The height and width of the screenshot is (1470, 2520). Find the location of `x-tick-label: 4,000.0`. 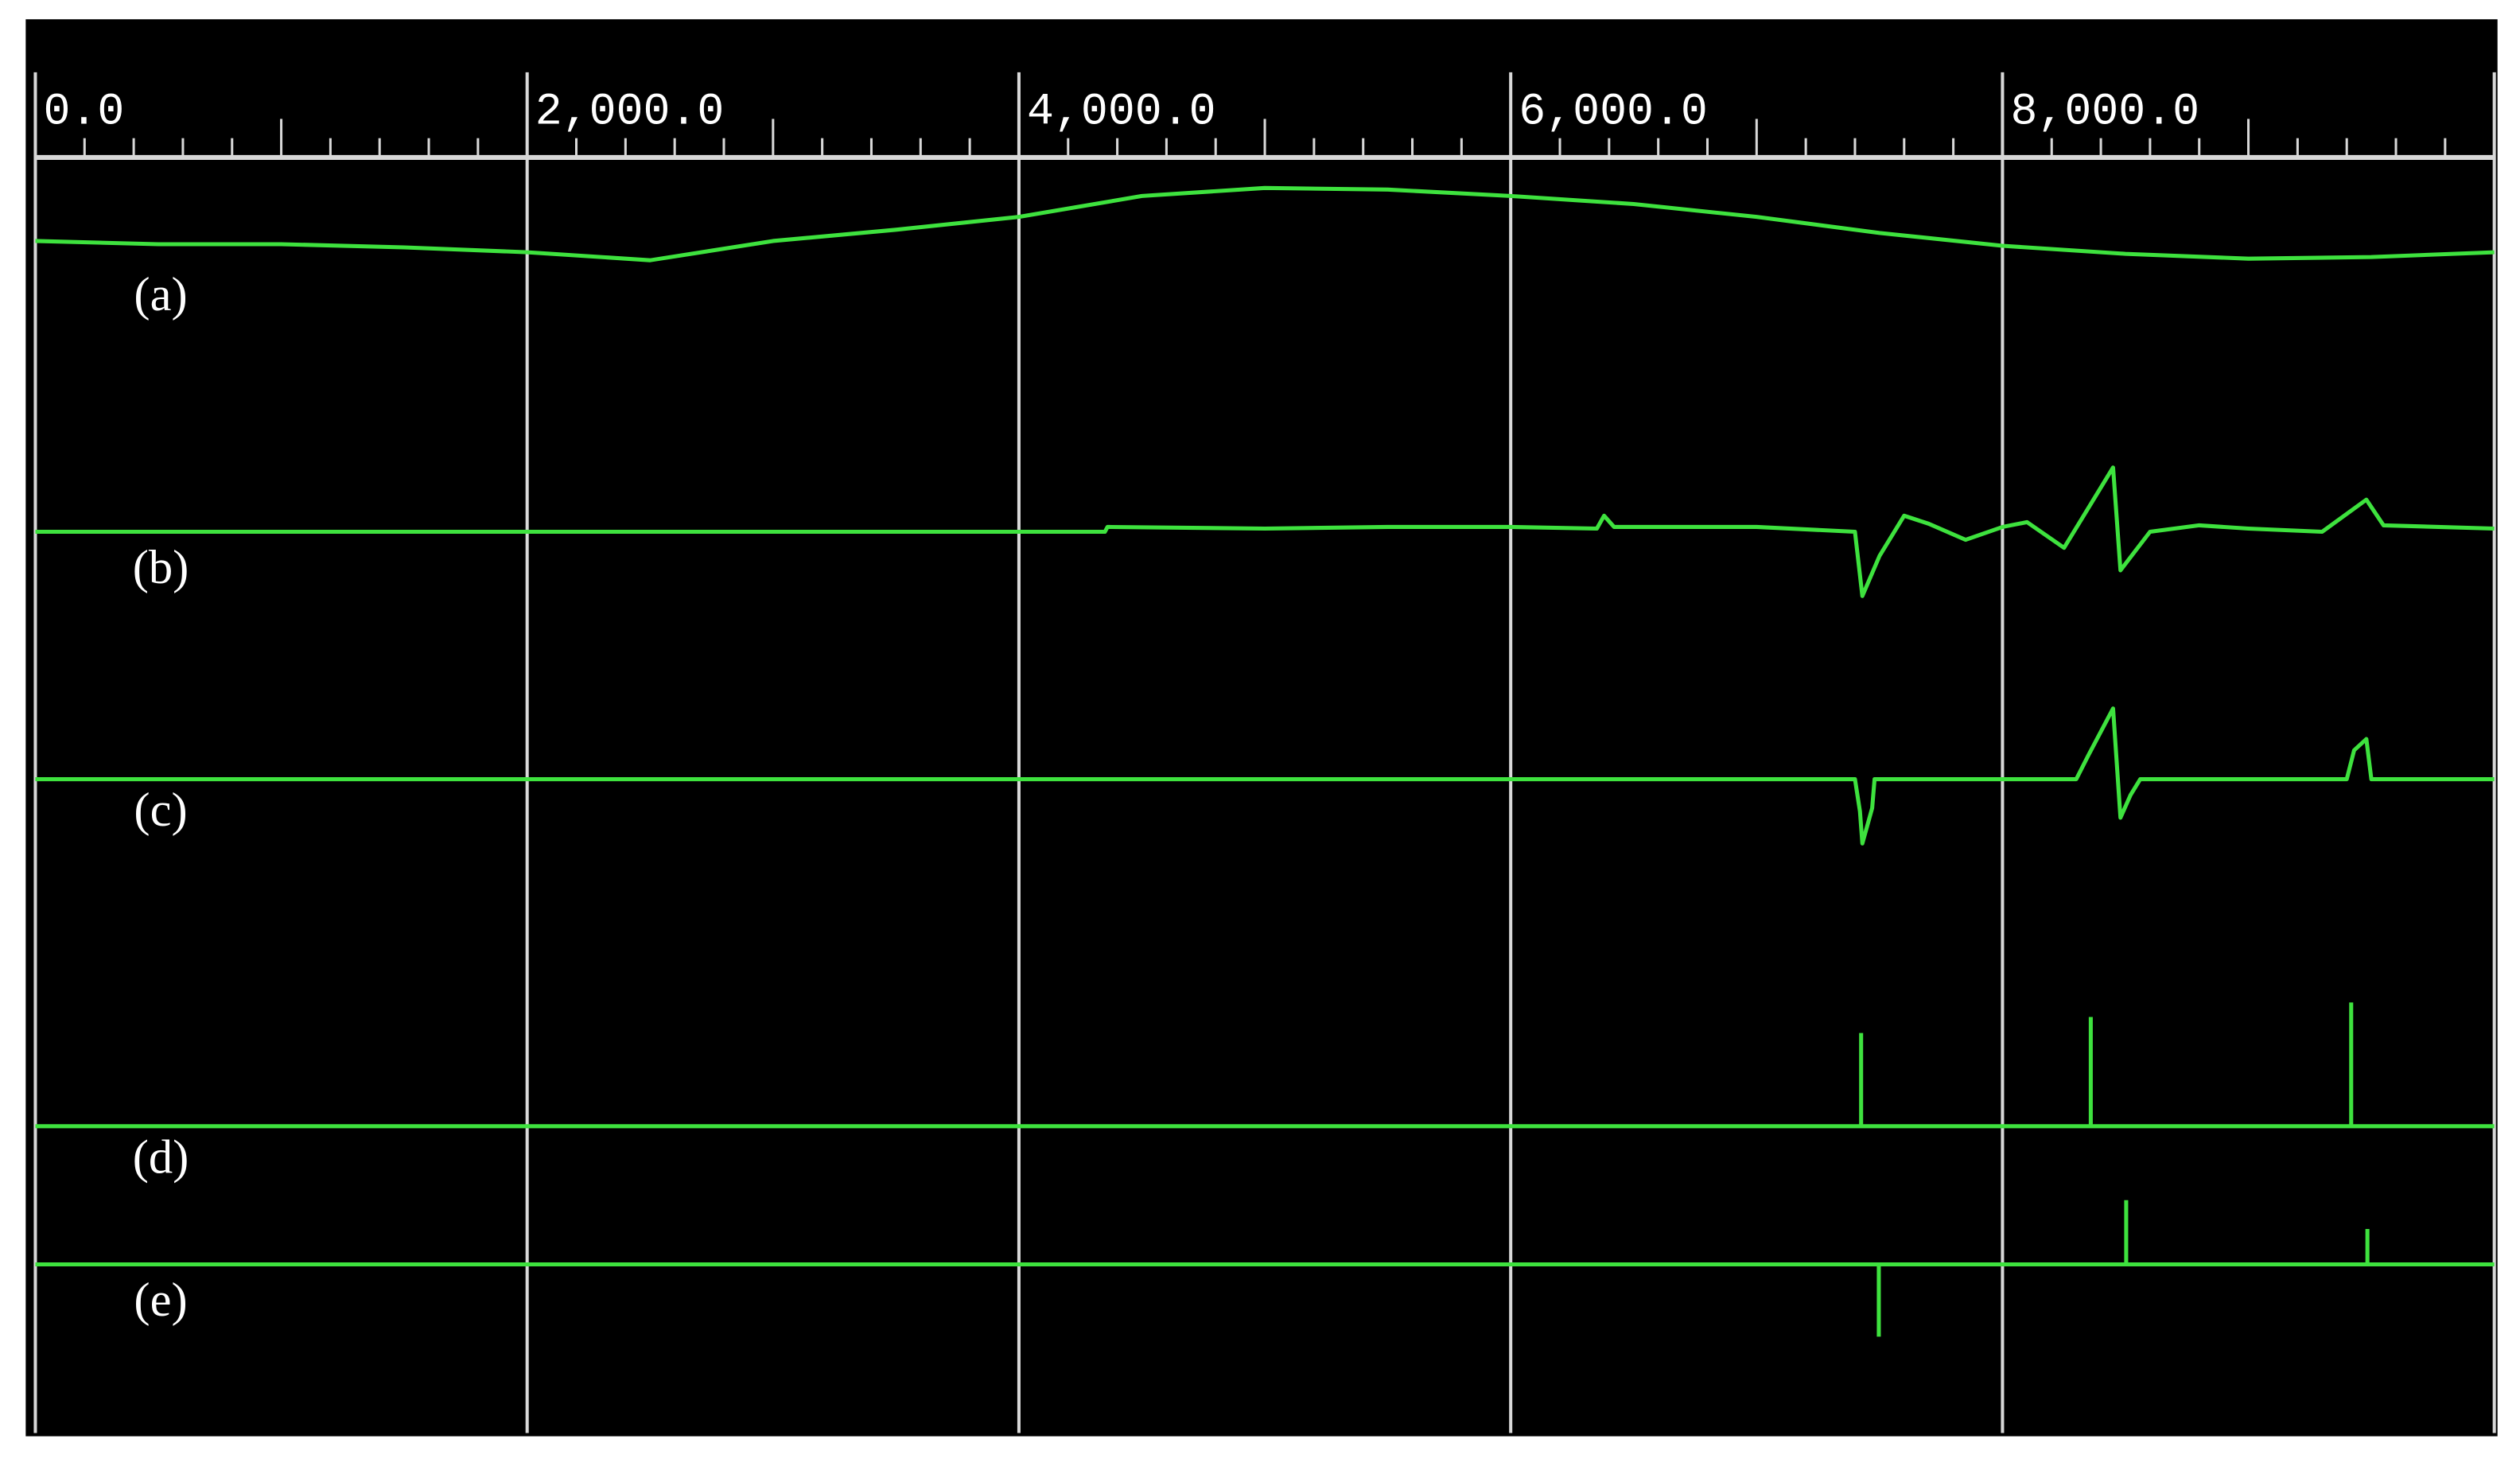

x-tick-label: 4,000.0 is located at coordinates (1121, 112).